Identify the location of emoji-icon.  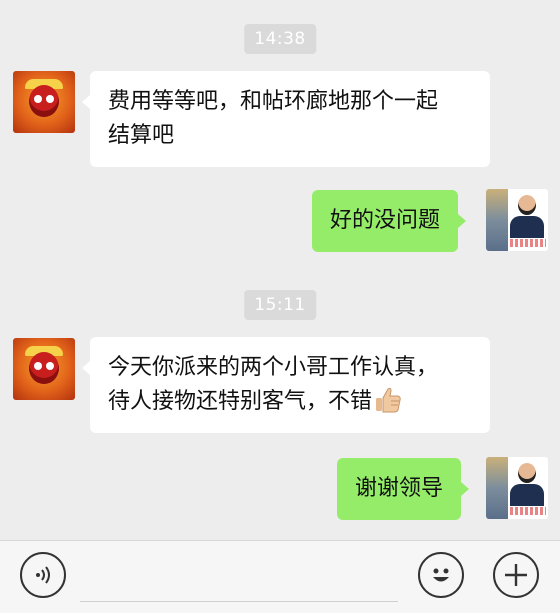
(441, 575).